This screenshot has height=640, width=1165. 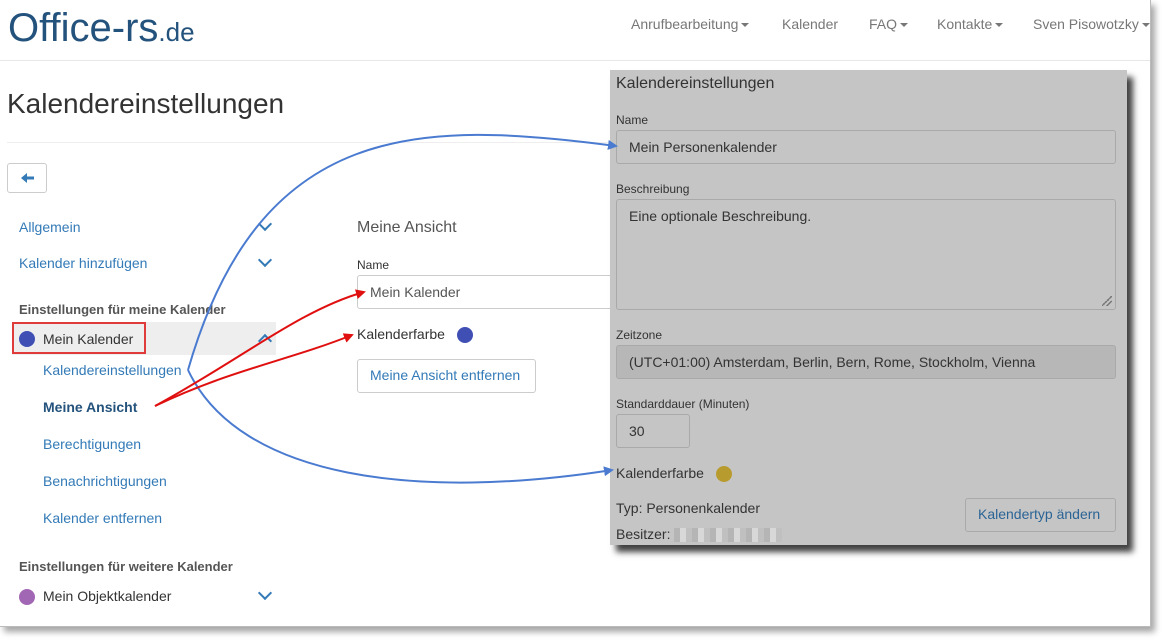 What do you see at coordinates (1040, 515) in the screenshot?
I see `change-type-button: Kalendertyp ändern` at bounding box center [1040, 515].